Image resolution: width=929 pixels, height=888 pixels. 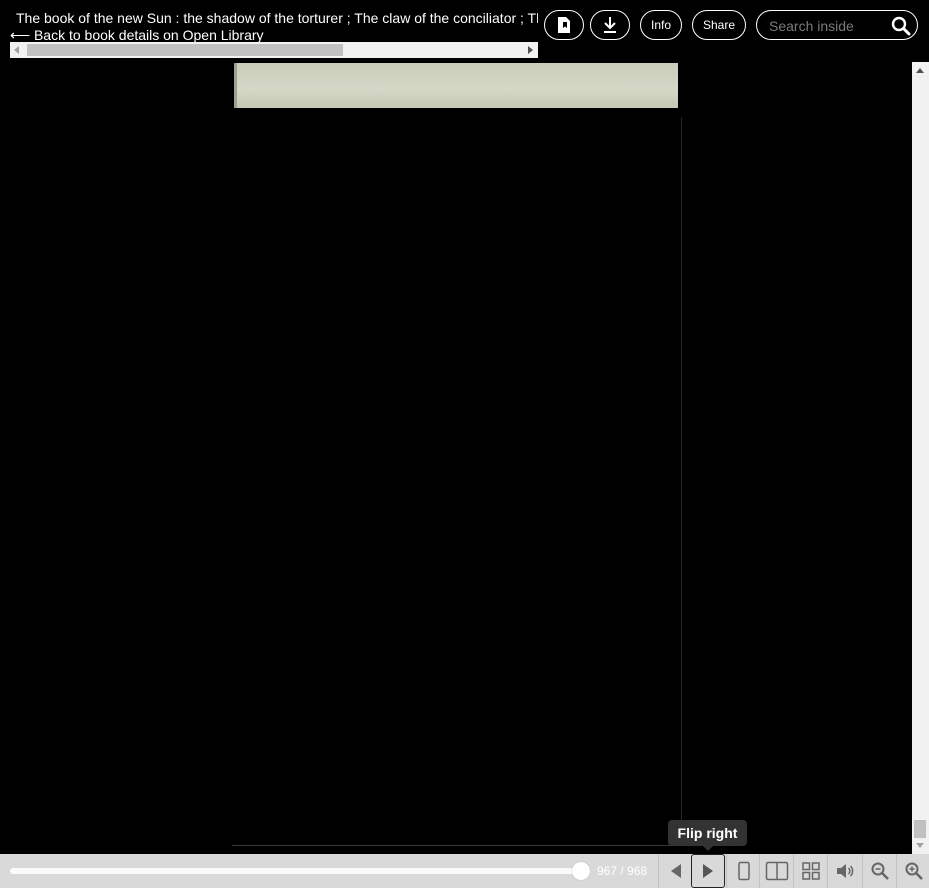 What do you see at coordinates (622, 871) in the screenshot?
I see `page-indicator: 967 / 968` at bounding box center [622, 871].